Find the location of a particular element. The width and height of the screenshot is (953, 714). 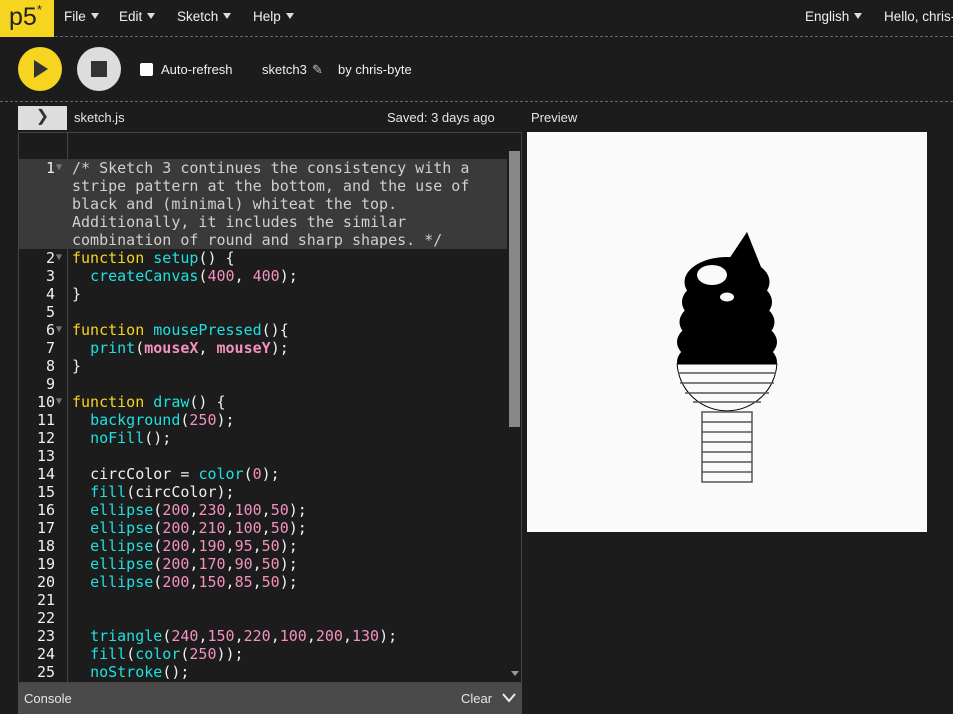

scrollbar-thumb is located at coordinates (514, 289).